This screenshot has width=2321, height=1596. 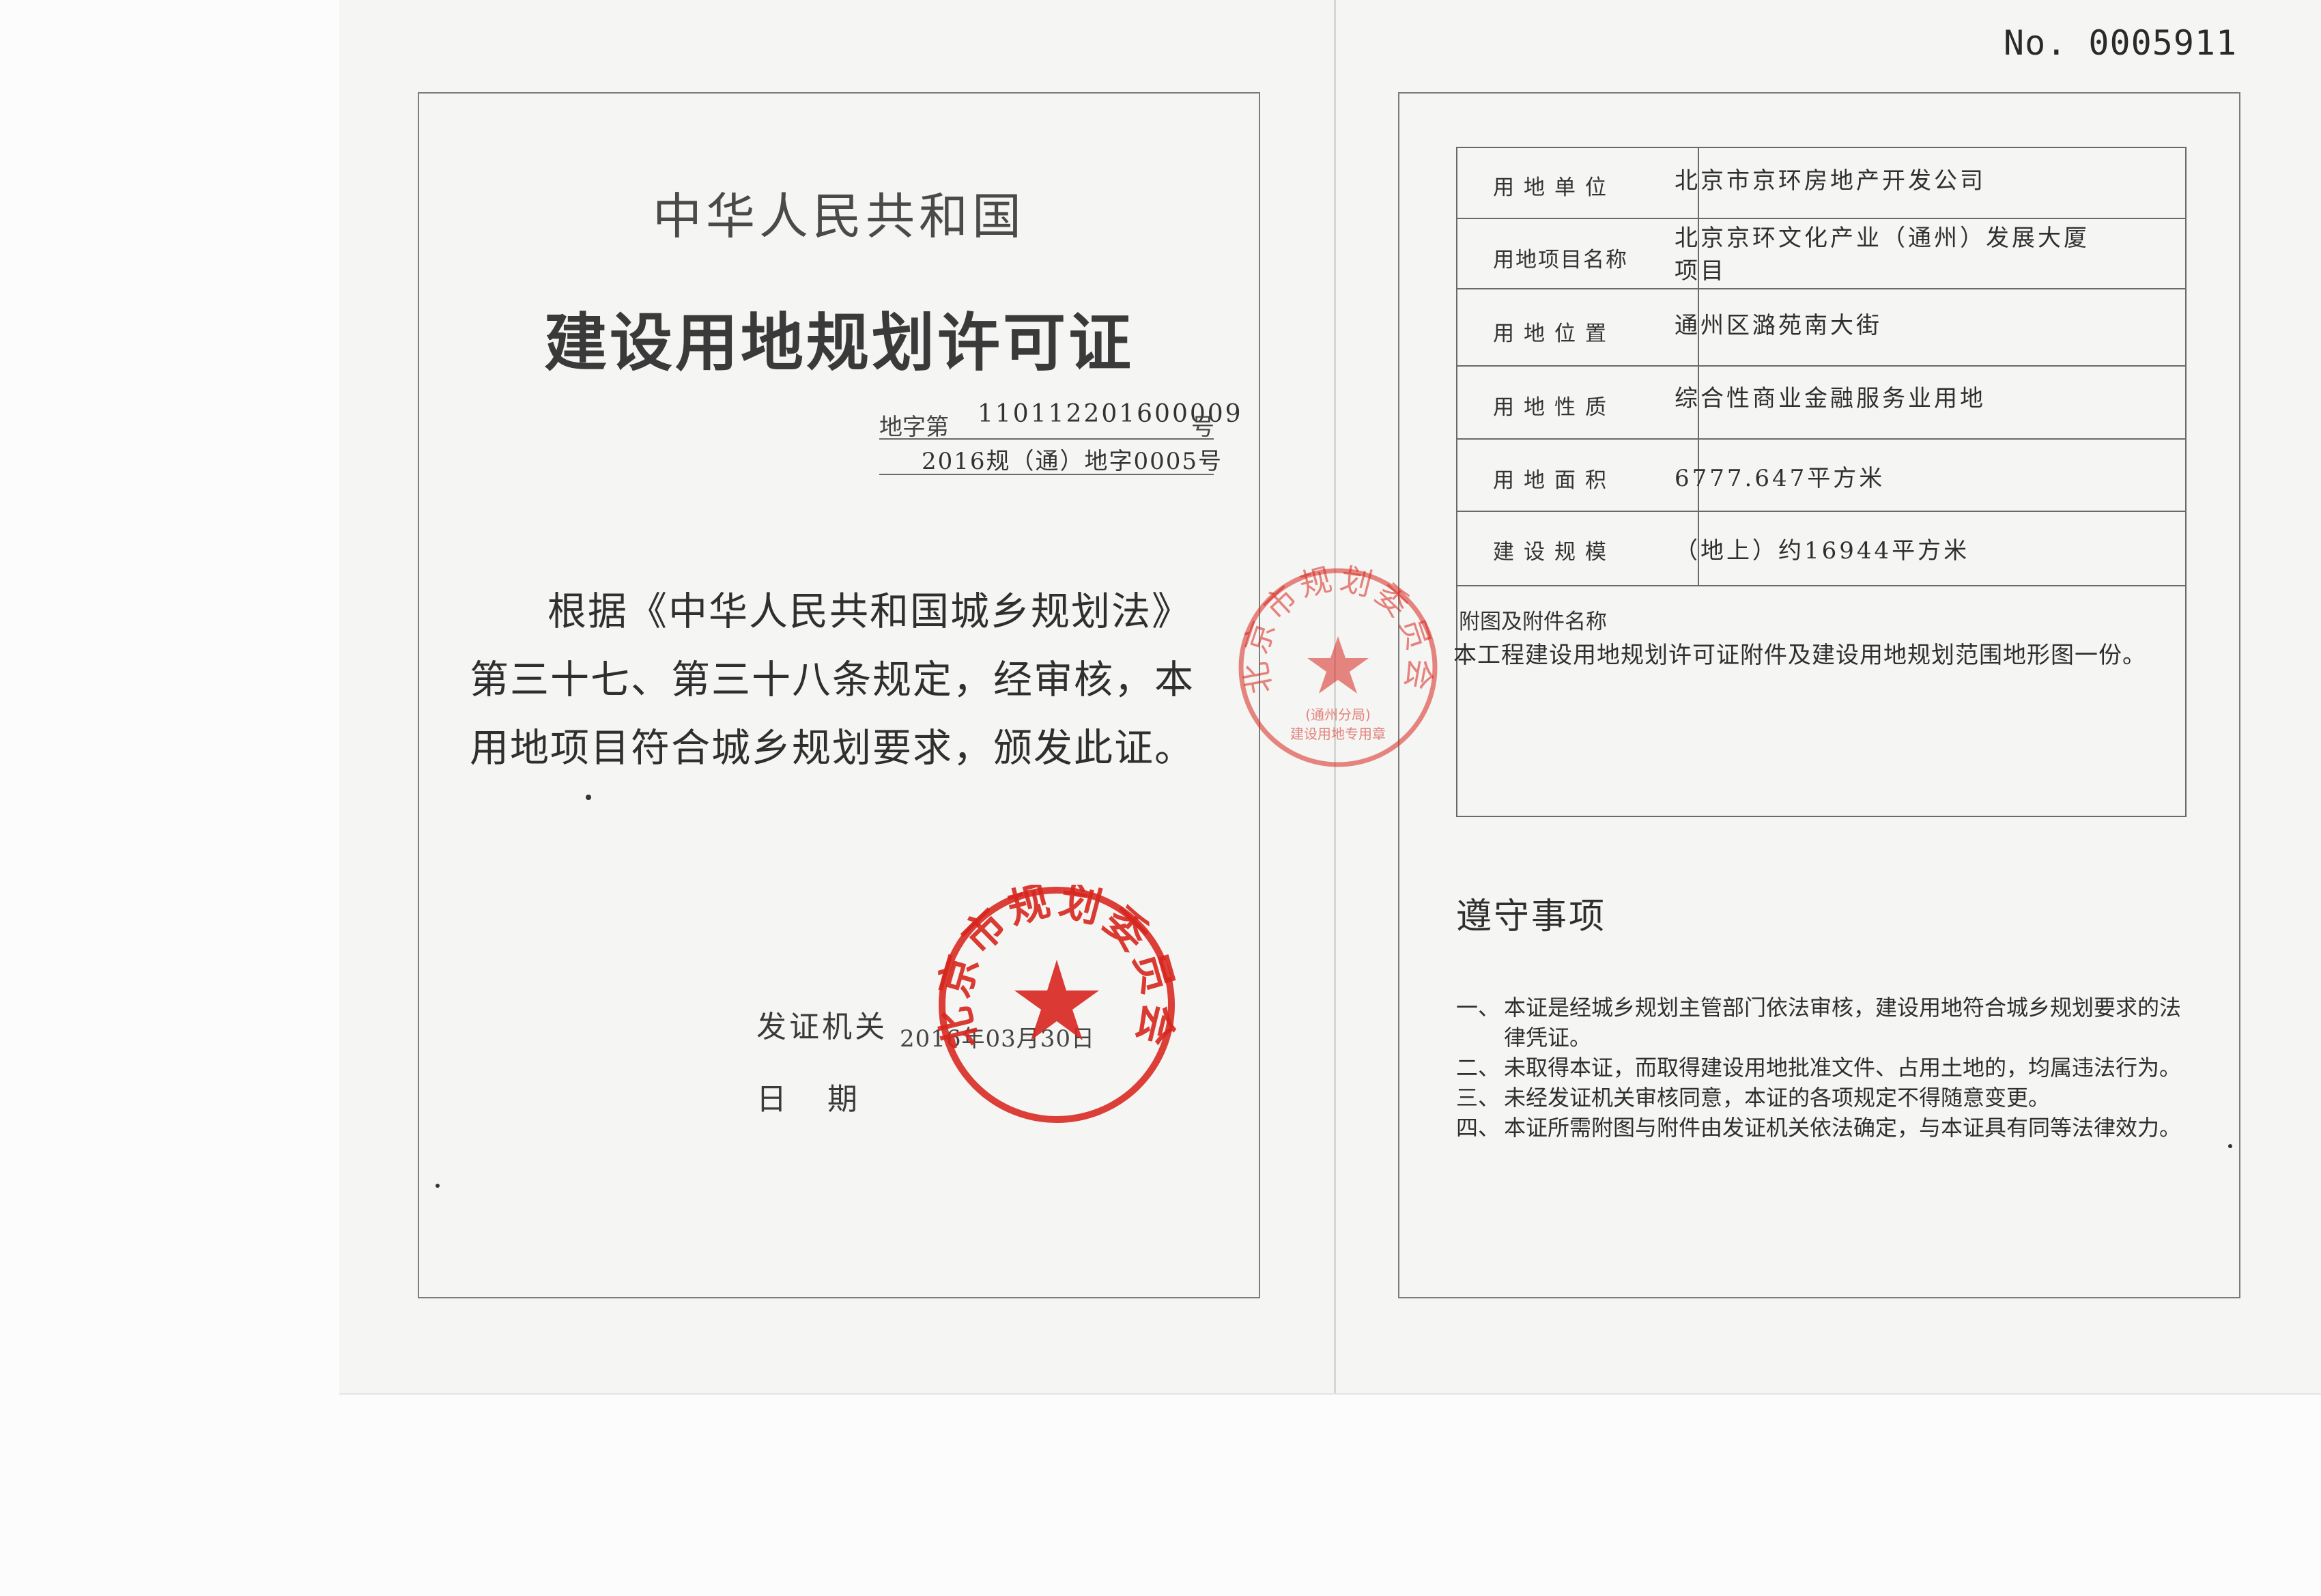 What do you see at coordinates (1554, 334) in the screenshot?
I see `row-label-location: 用地位置` at bounding box center [1554, 334].